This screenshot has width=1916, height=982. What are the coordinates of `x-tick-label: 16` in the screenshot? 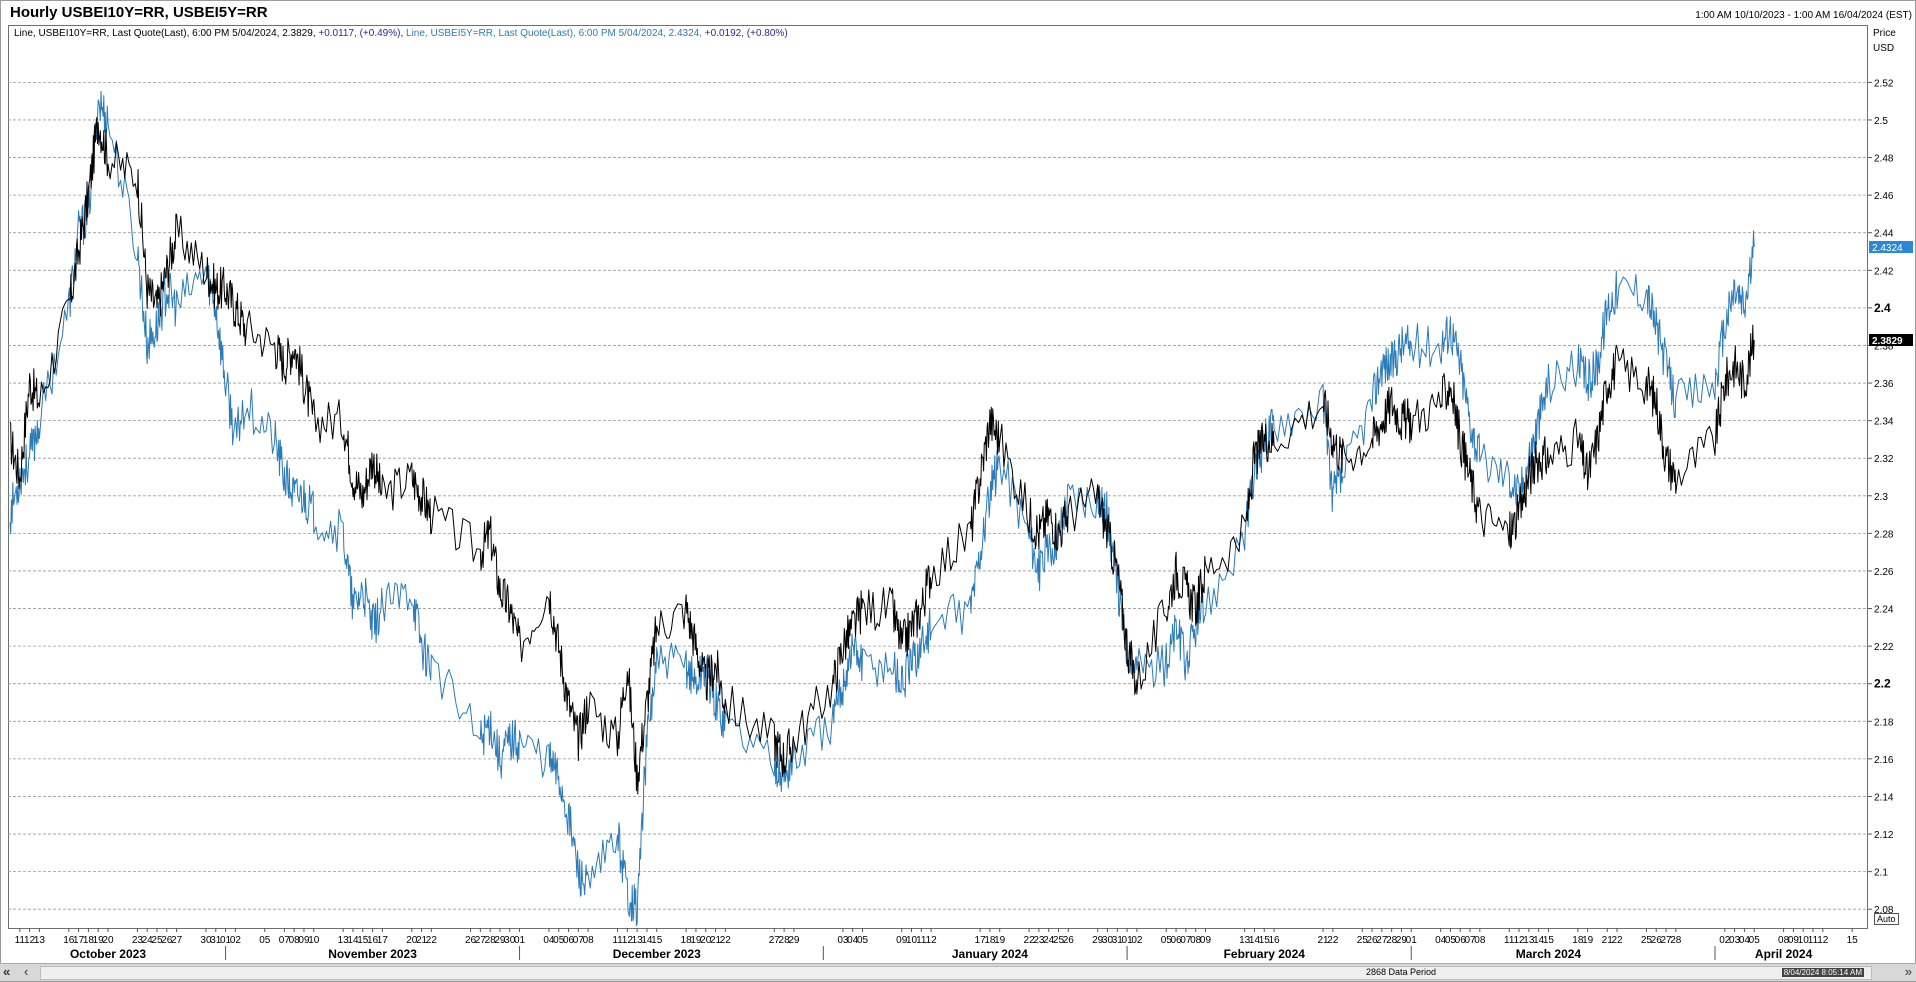 It's located at (1275, 940).